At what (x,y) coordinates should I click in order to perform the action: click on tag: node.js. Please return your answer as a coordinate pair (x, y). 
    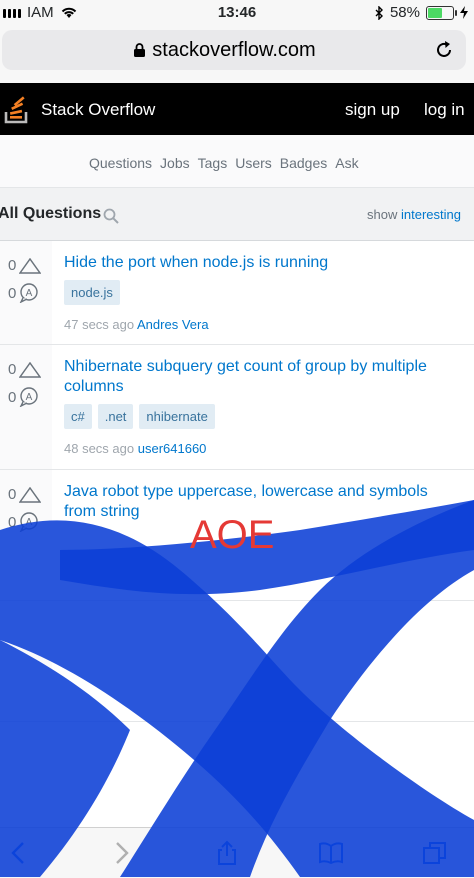
    Looking at the image, I should click on (92, 292).